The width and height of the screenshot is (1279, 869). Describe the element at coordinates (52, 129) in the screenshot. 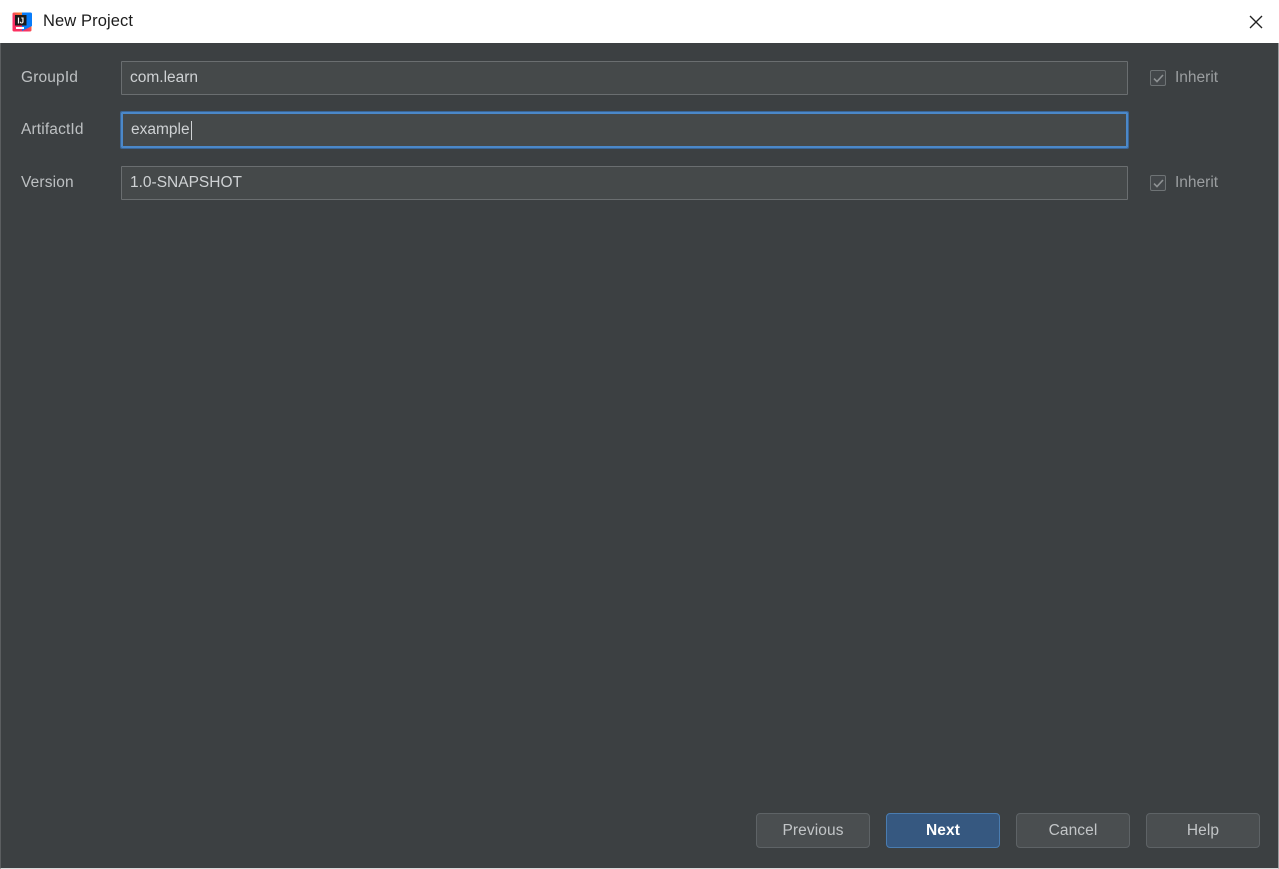

I see `artifactid-label: ArtifactId` at that location.